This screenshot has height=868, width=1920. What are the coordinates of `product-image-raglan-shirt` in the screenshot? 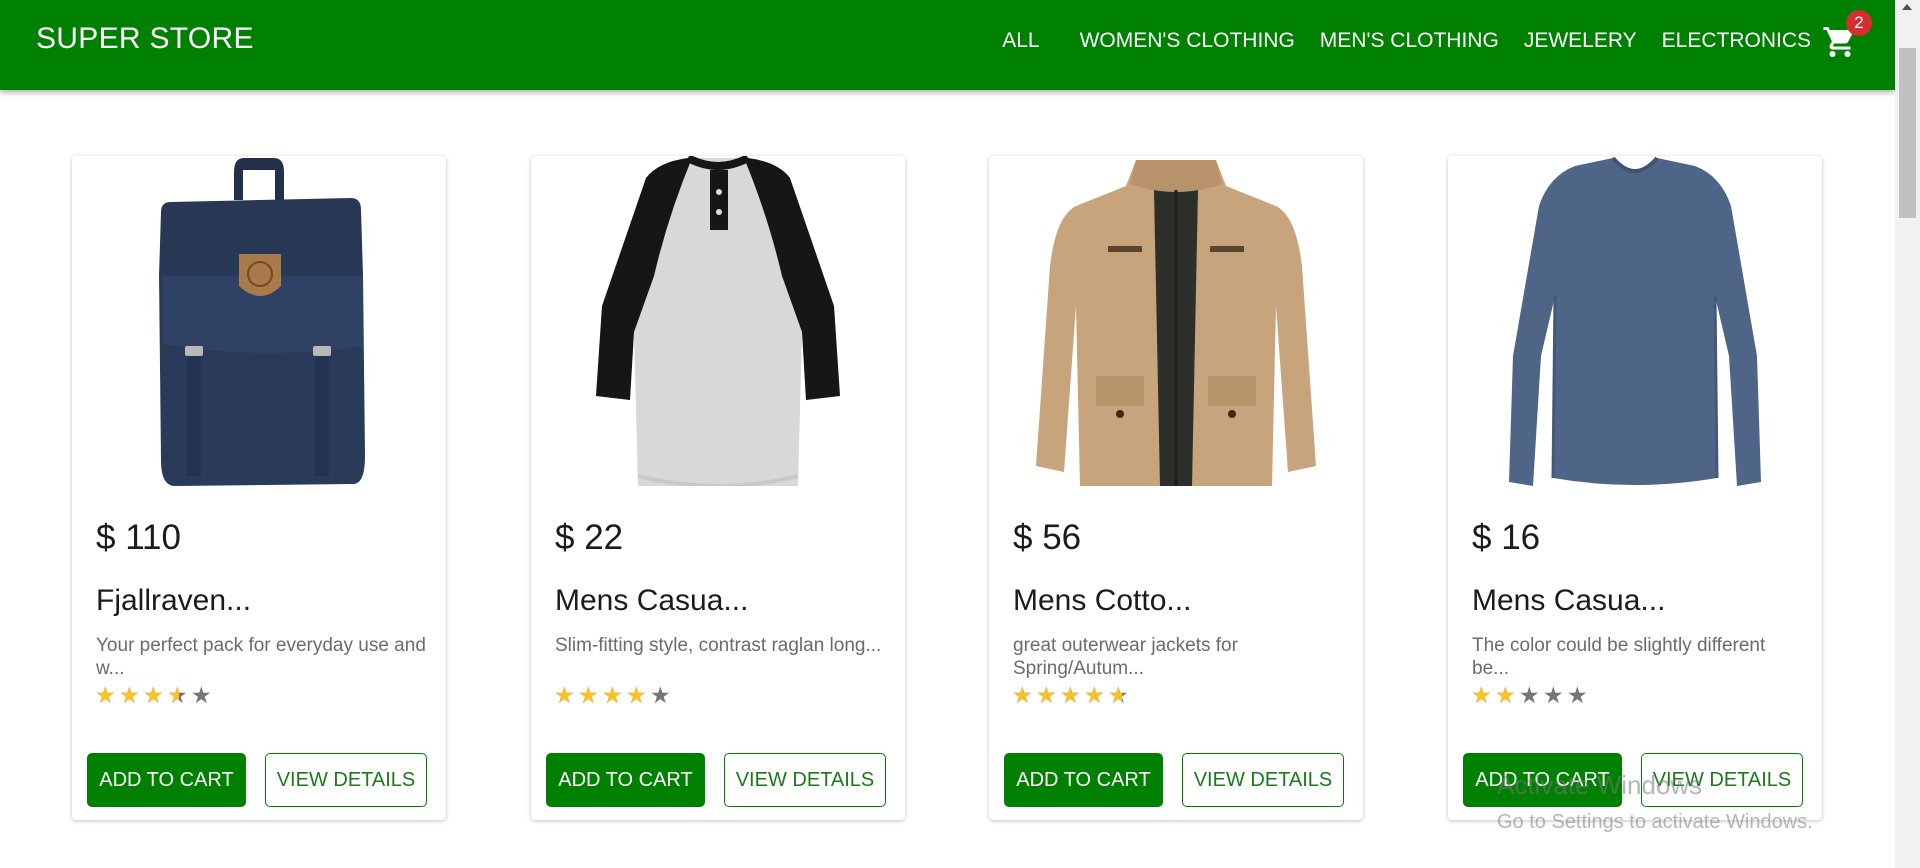 It's located at (718, 321).